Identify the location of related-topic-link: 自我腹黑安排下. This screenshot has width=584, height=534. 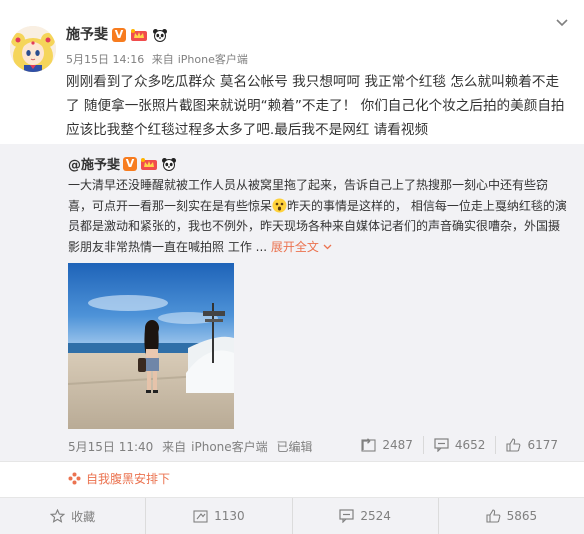
(119, 478).